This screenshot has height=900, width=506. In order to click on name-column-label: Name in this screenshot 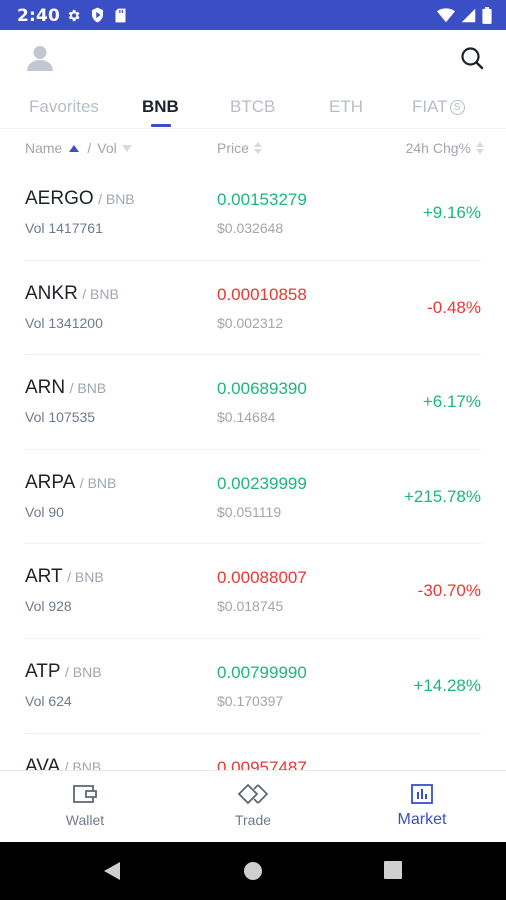, I will do `click(44, 148)`.